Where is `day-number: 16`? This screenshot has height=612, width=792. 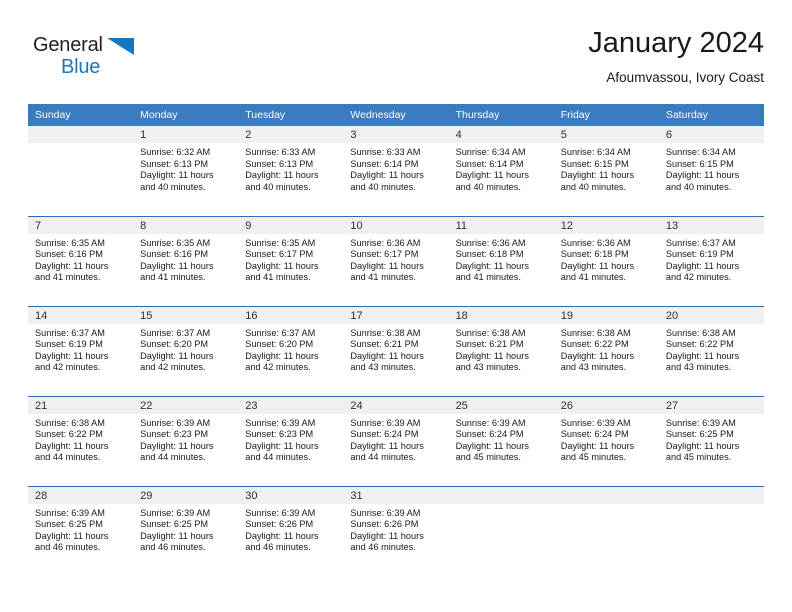
day-number: 16 is located at coordinates (291, 315).